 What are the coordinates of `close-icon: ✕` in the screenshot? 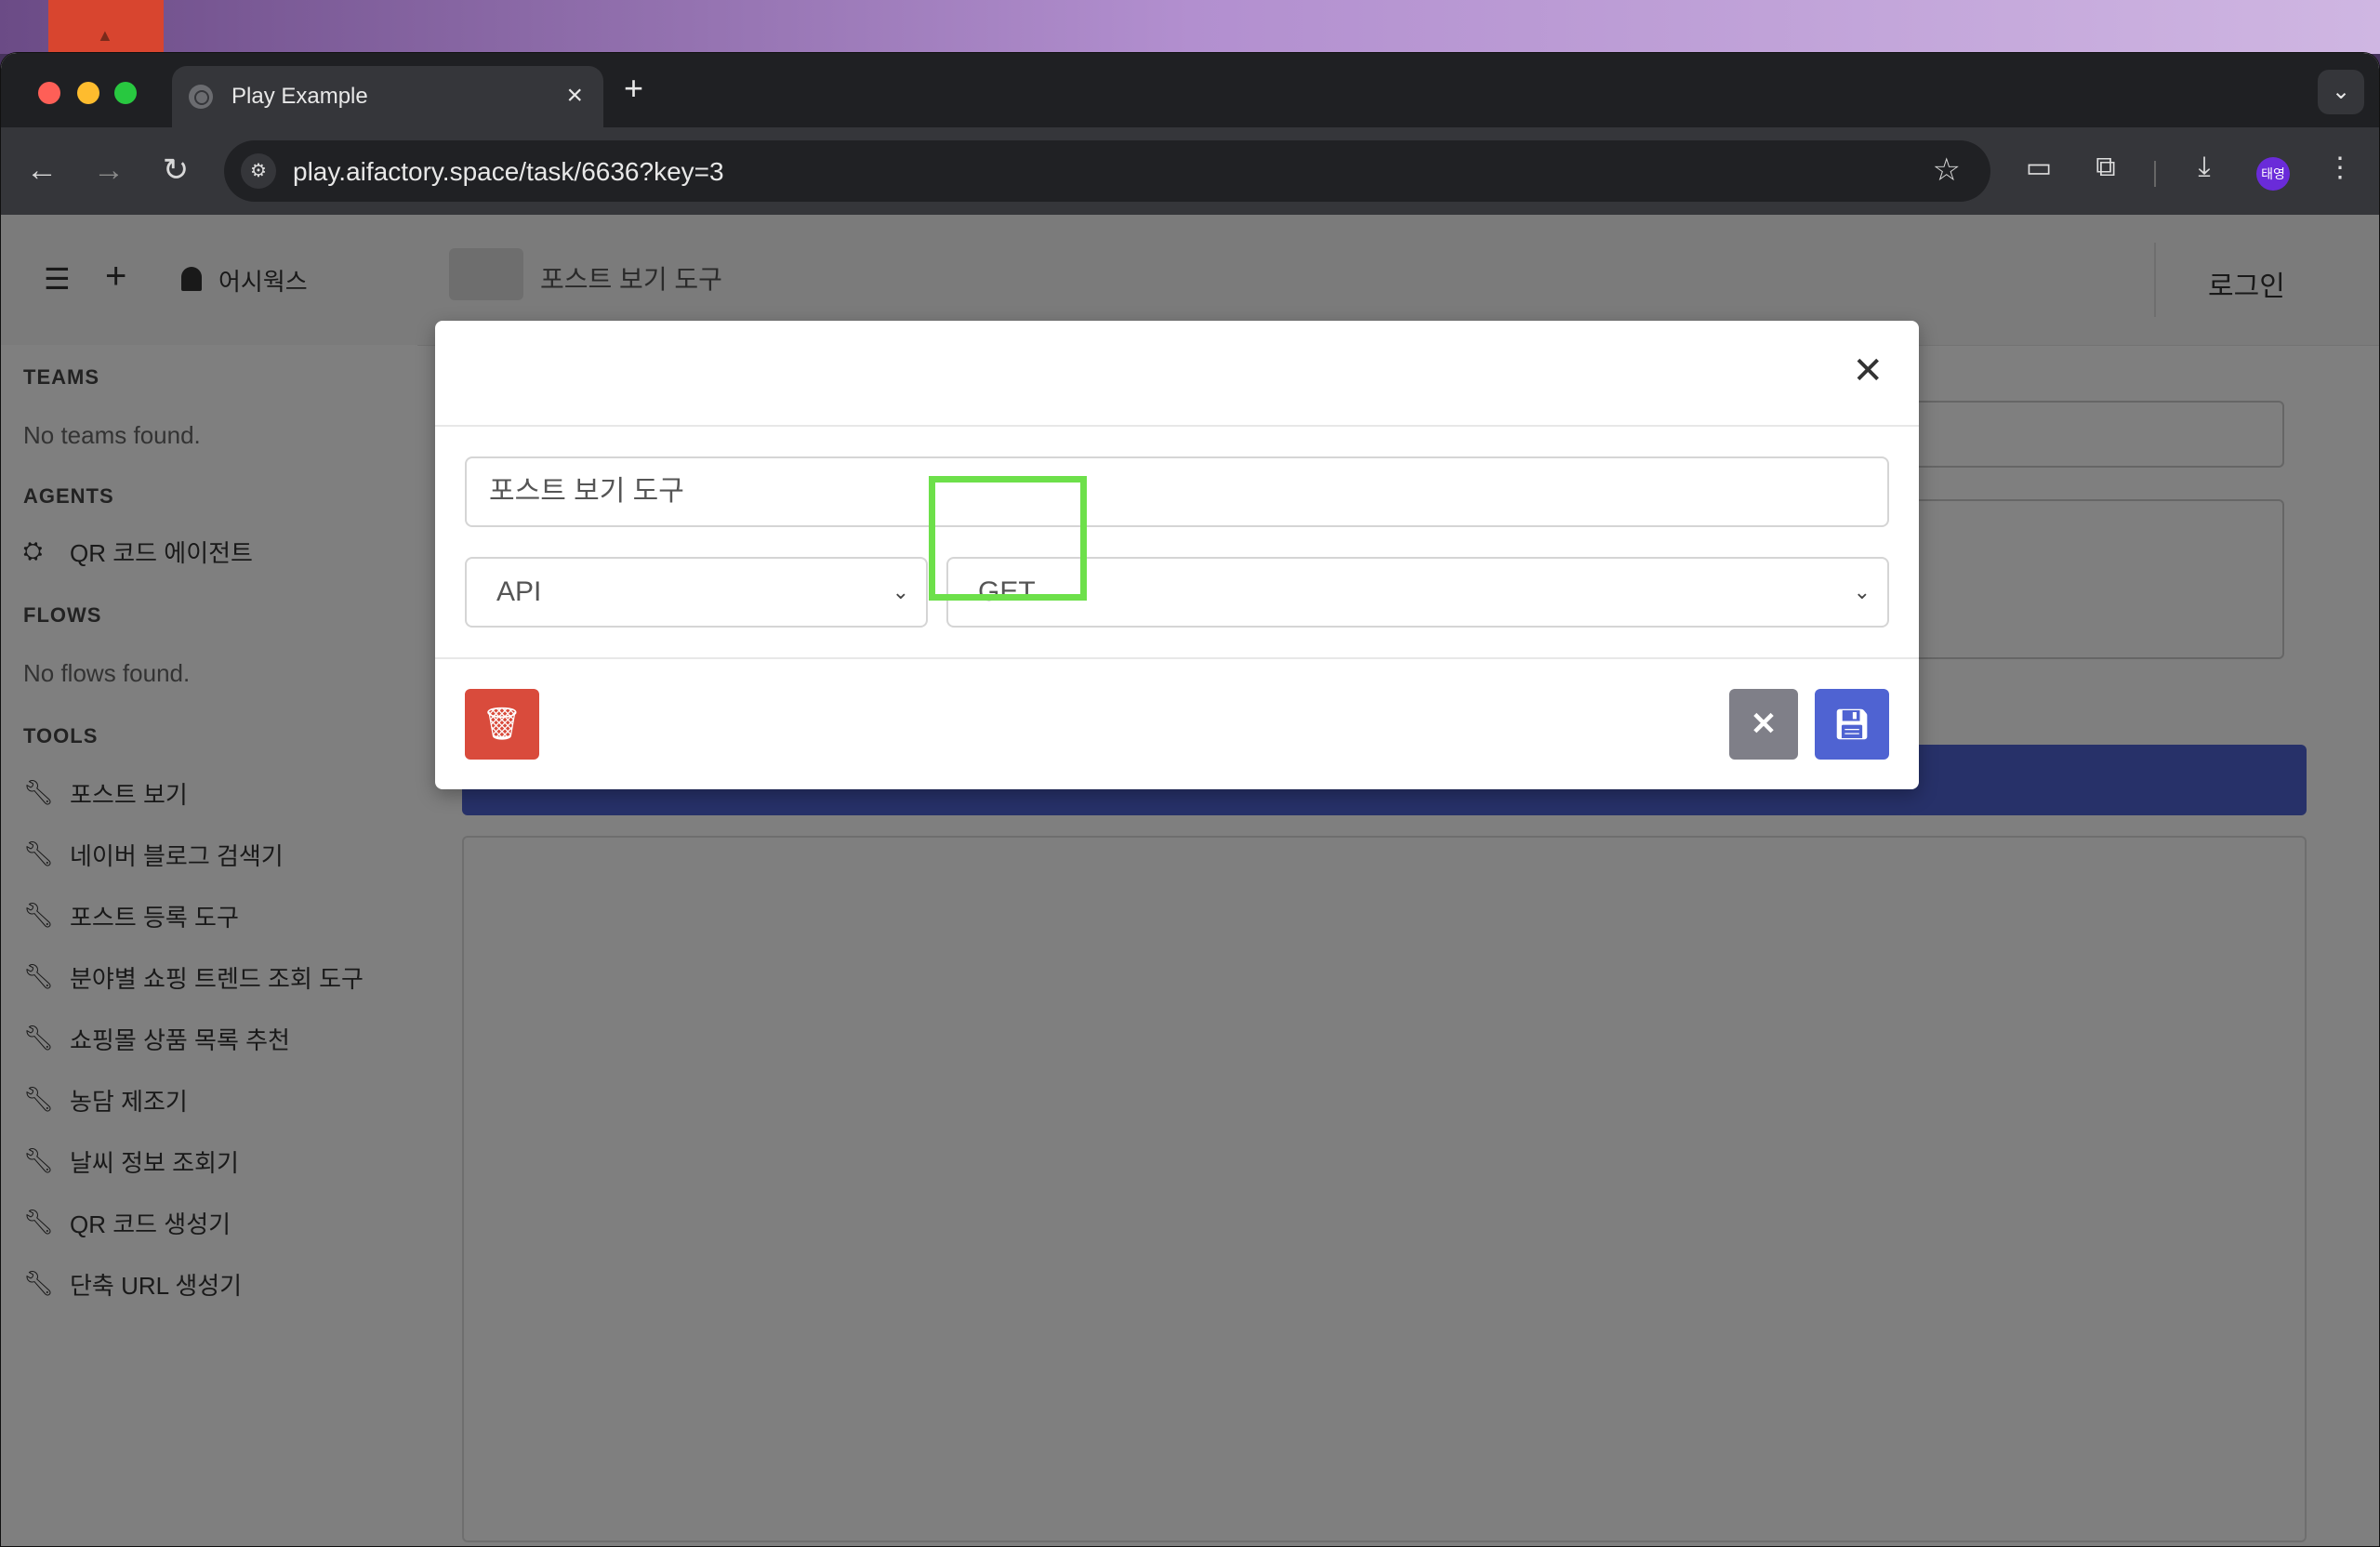 It's located at (1868, 371).